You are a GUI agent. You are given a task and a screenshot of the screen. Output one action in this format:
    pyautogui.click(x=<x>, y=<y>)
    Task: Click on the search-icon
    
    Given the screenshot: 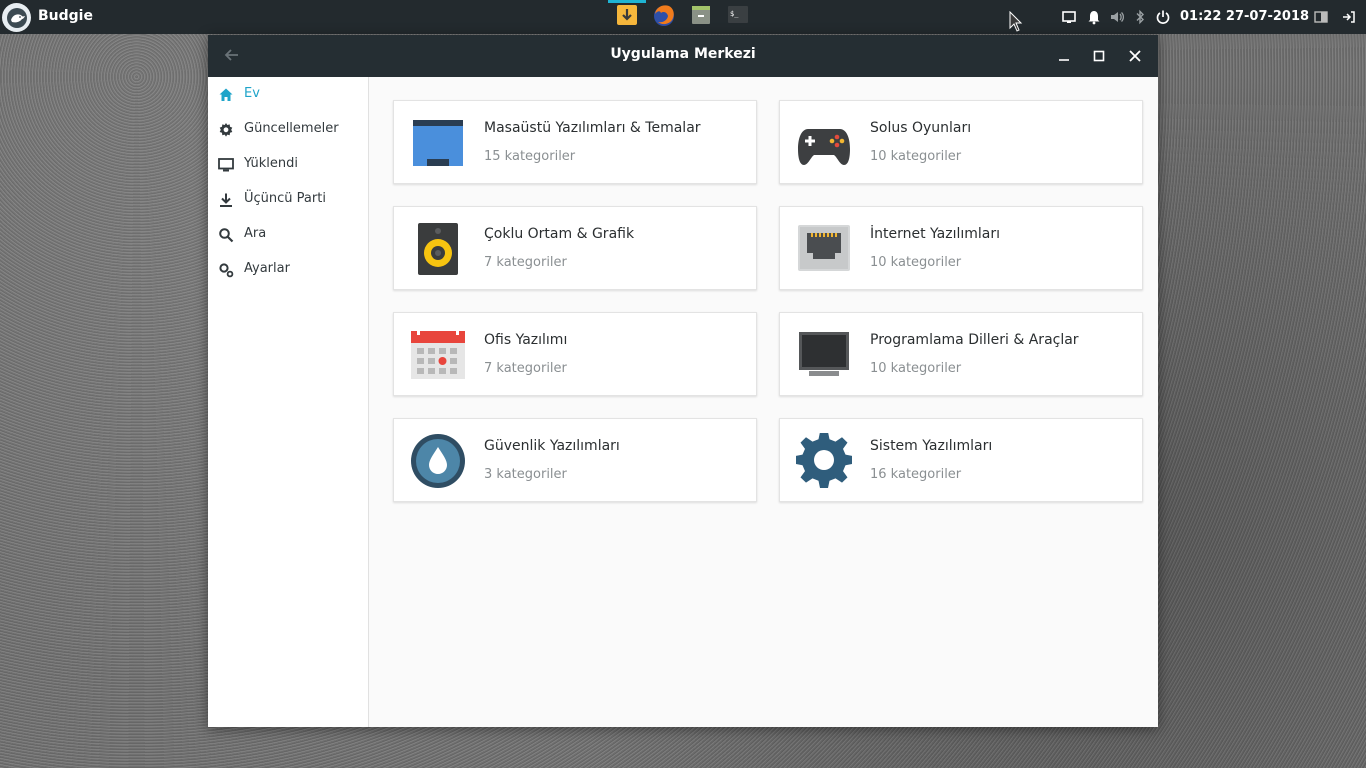 What is the action you would take?
    pyautogui.click(x=226, y=235)
    